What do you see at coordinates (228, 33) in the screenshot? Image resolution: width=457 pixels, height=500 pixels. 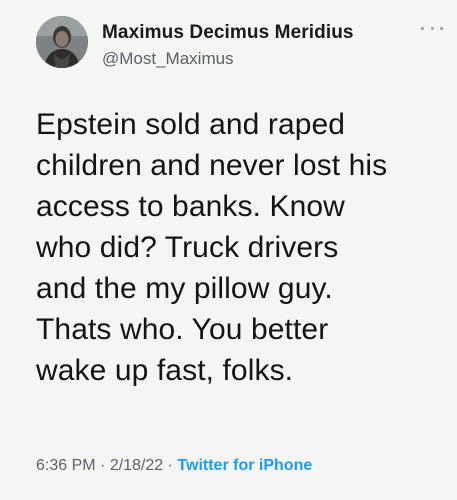 I see `display-name: Maximus Decimus Meridius` at bounding box center [228, 33].